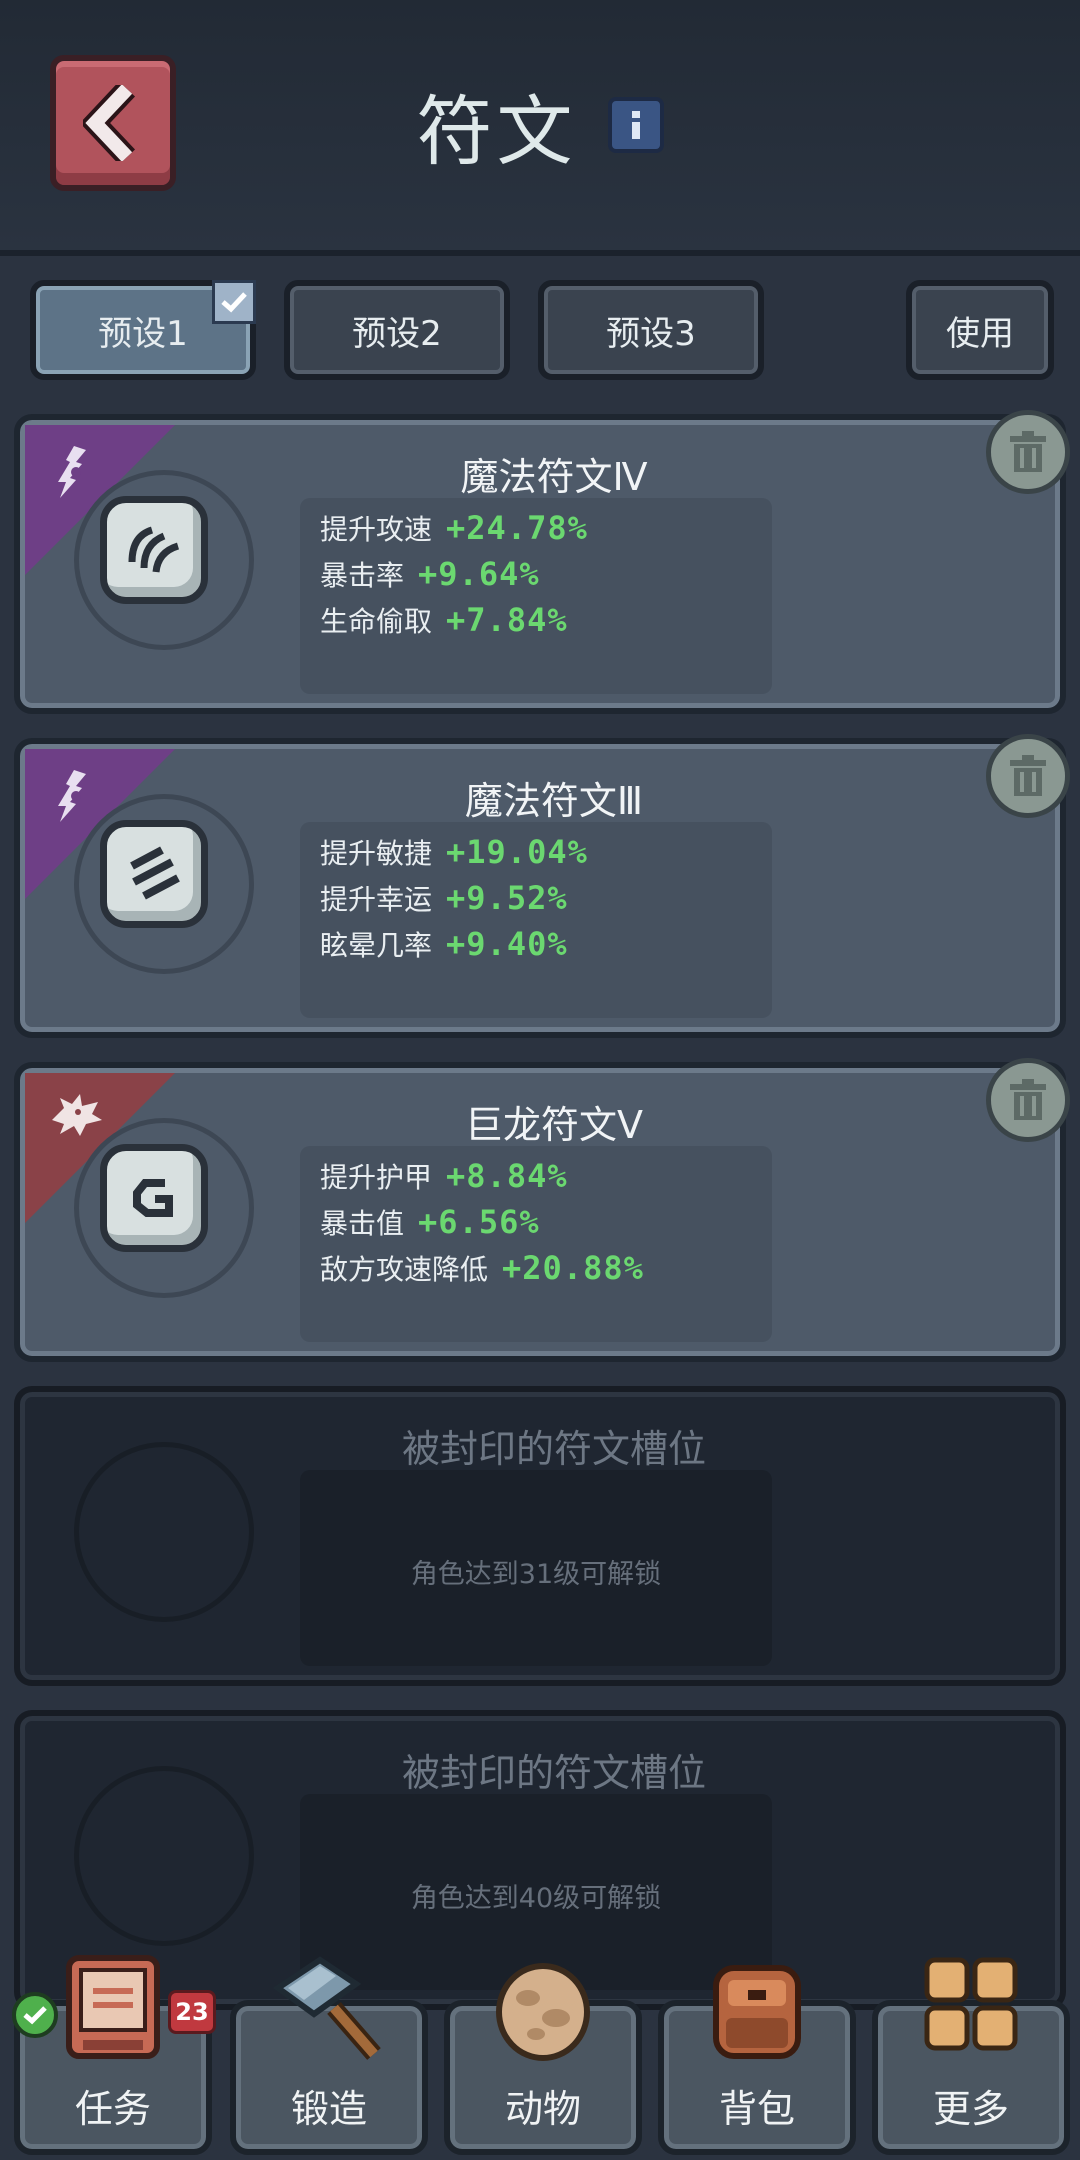  I want to click on locked-rune-slot: 被封印的符文槽位 角色达到31级可解锁, so click(540, 1536).